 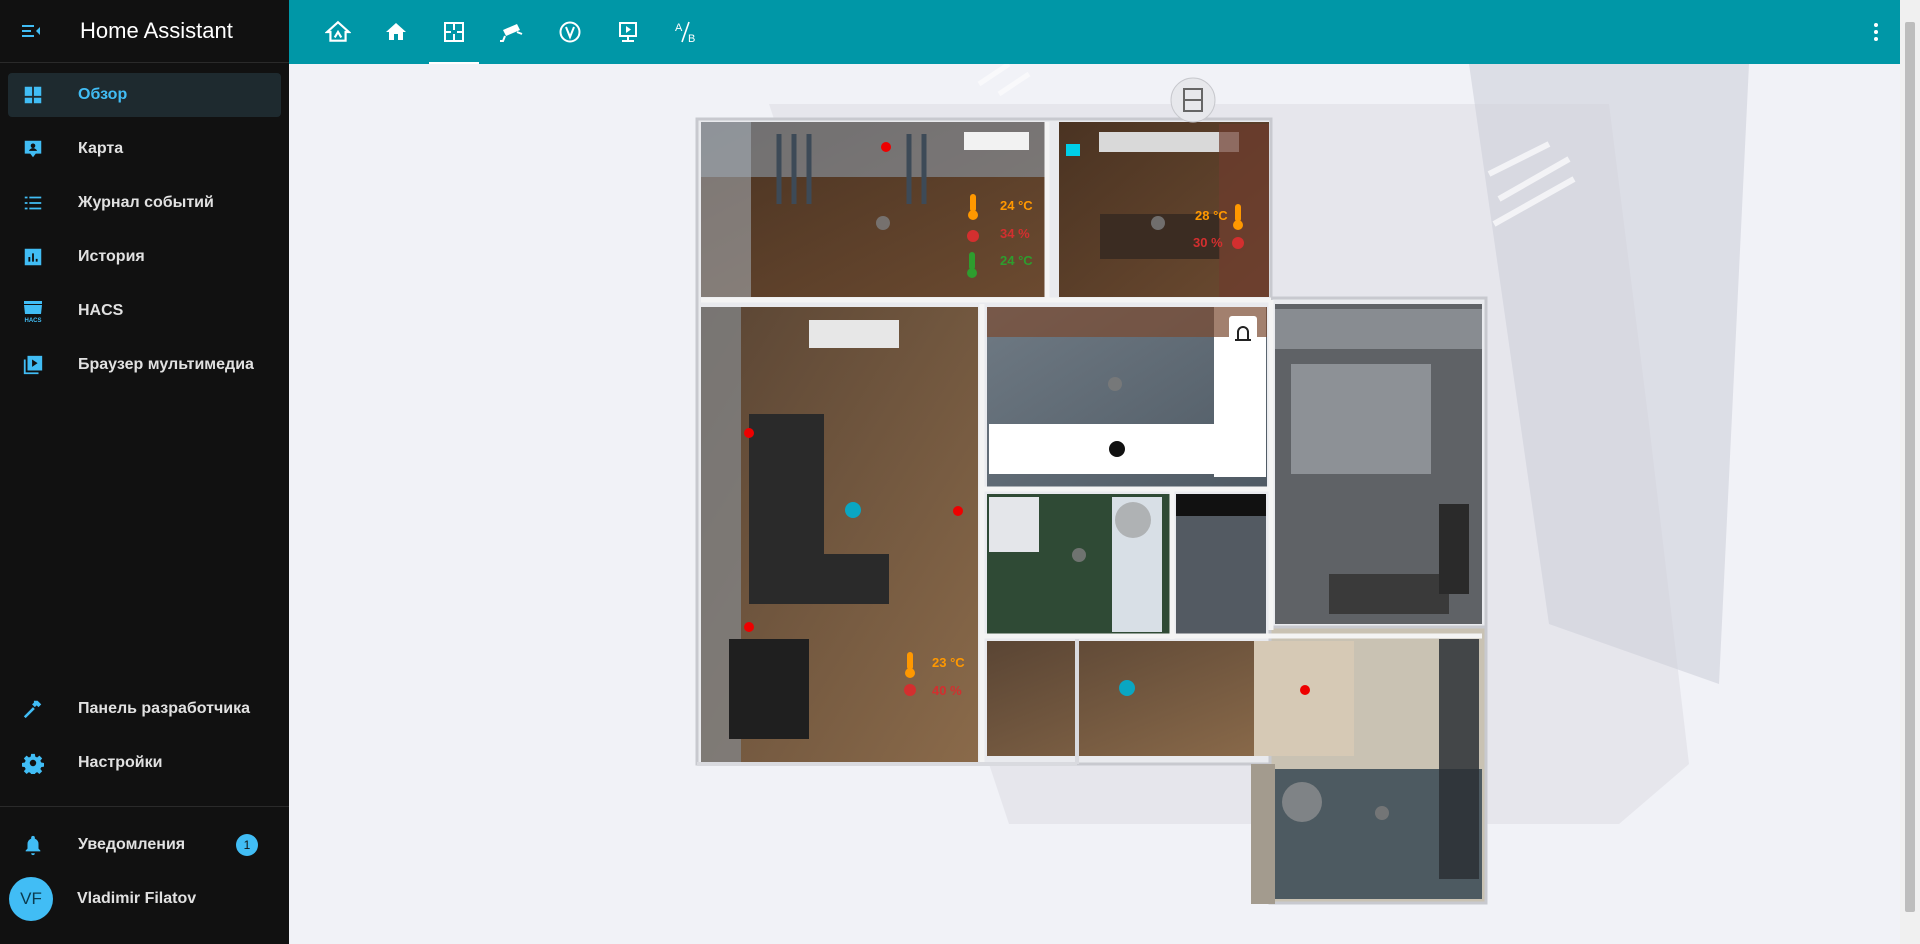 I want to click on sidebar-item-label: Уведомления, so click(x=132, y=844).